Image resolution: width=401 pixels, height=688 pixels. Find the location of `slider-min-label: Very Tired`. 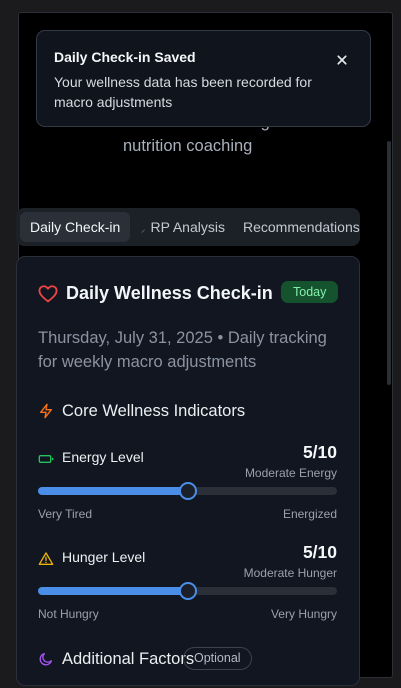

slider-min-label: Very Tired is located at coordinates (65, 514).